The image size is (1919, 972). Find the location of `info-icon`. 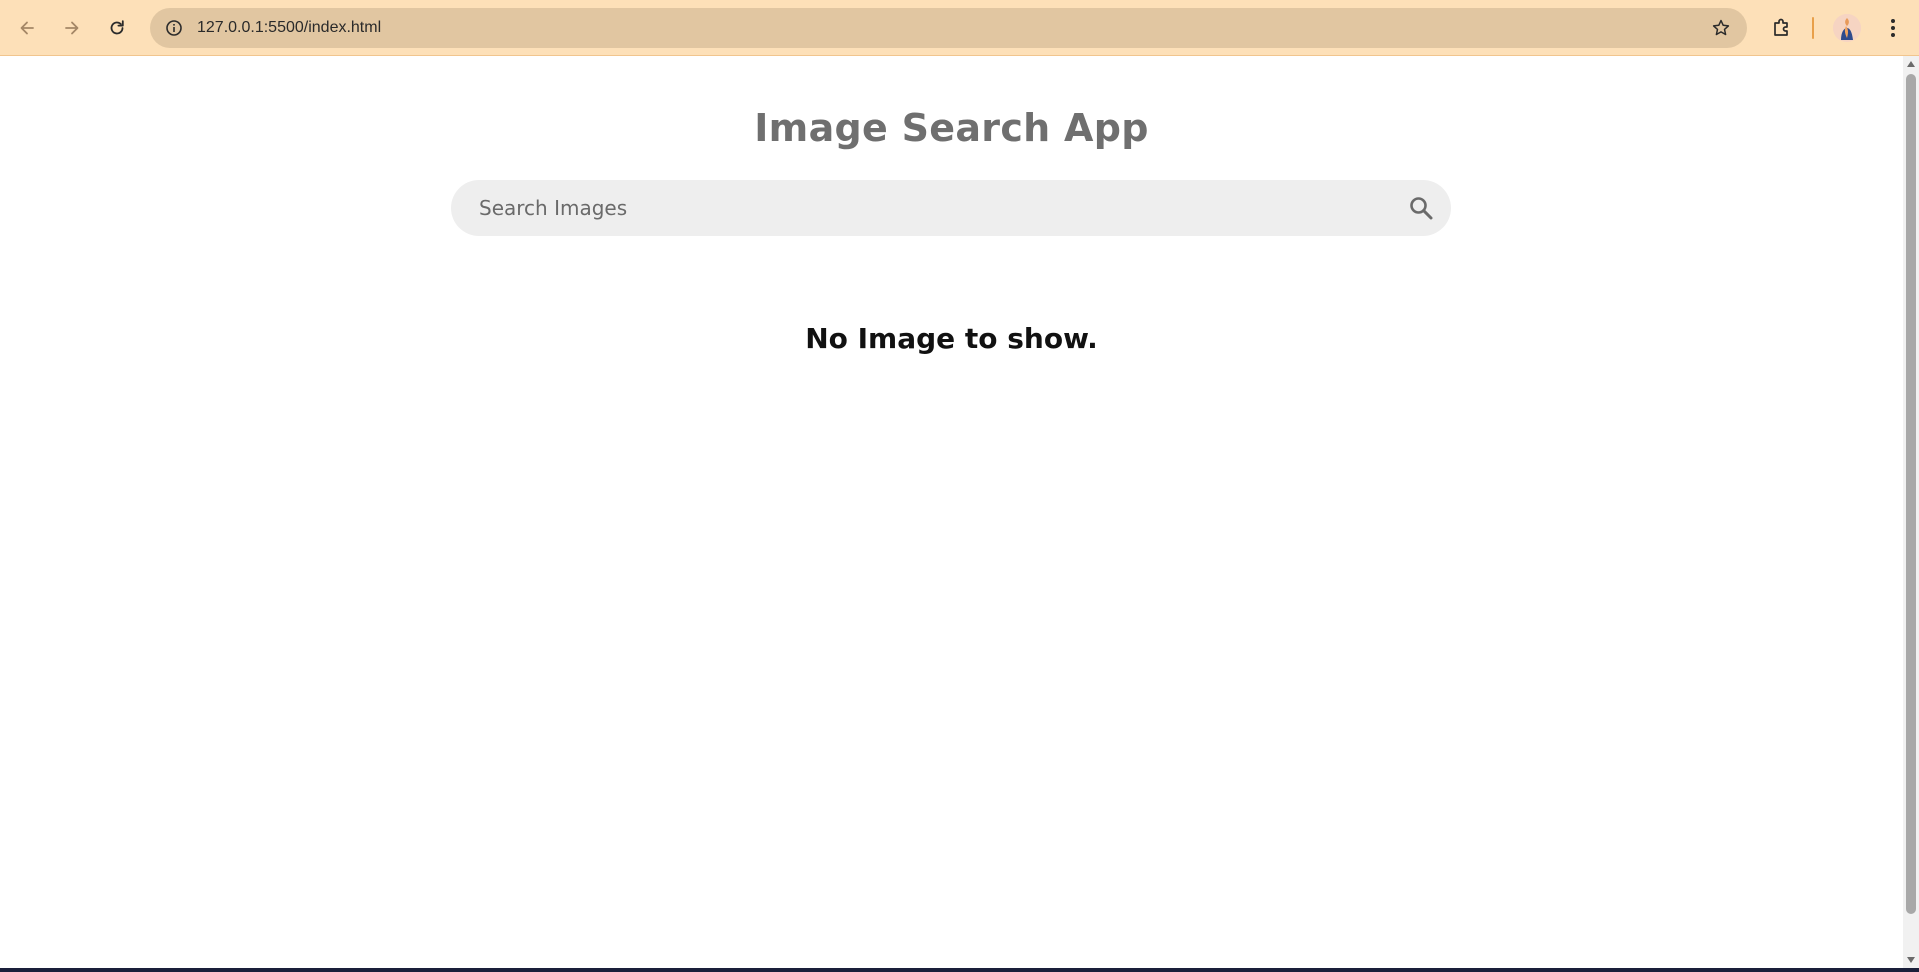

info-icon is located at coordinates (174, 28).